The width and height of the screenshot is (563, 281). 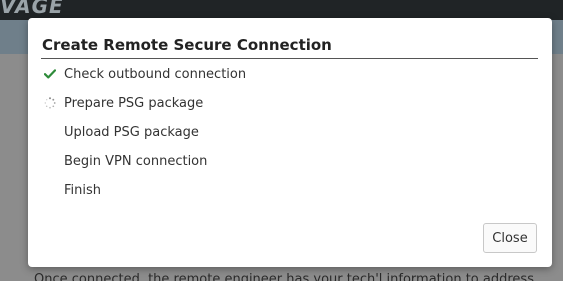 What do you see at coordinates (281, 10) in the screenshot?
I see `top-navigation-bar: VAGE` at bounding box center [281, 10].